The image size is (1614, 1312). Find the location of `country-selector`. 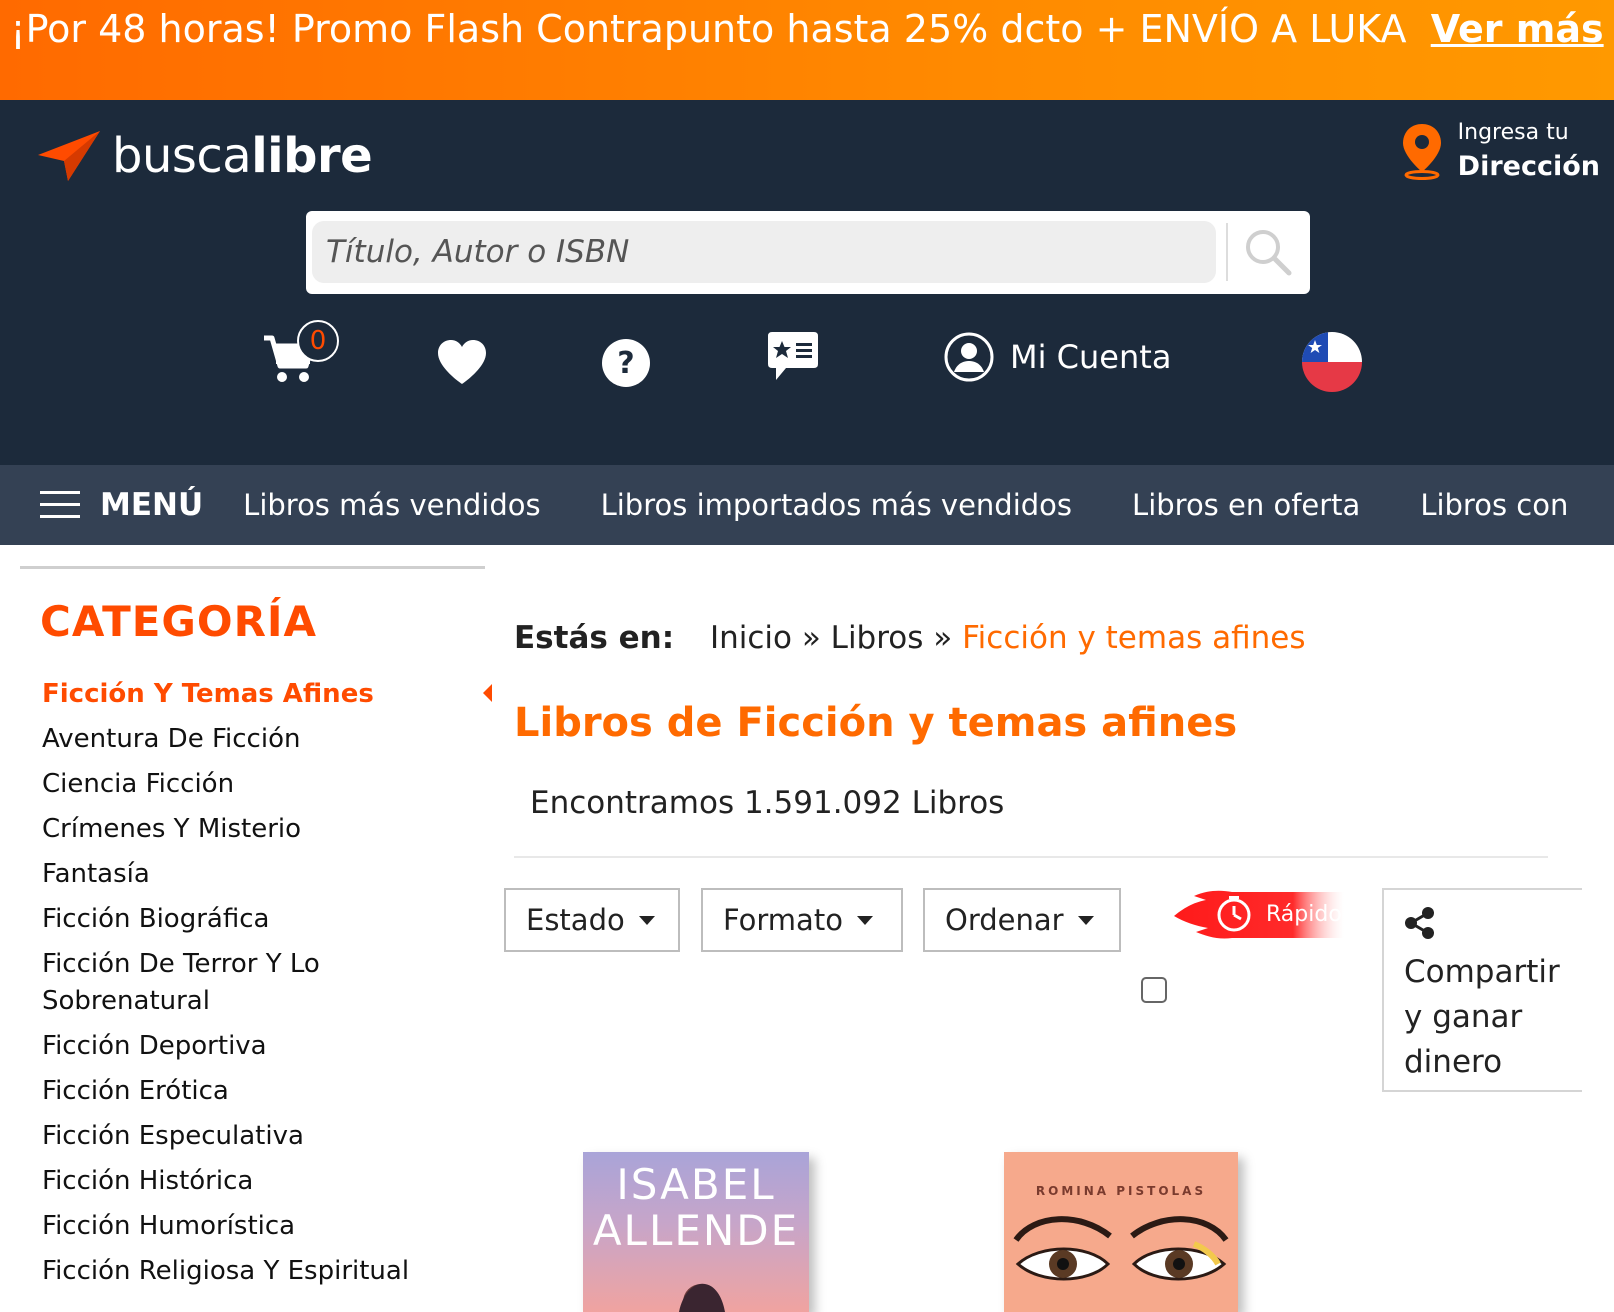

country-selector is located at coordinates (1332, 364).